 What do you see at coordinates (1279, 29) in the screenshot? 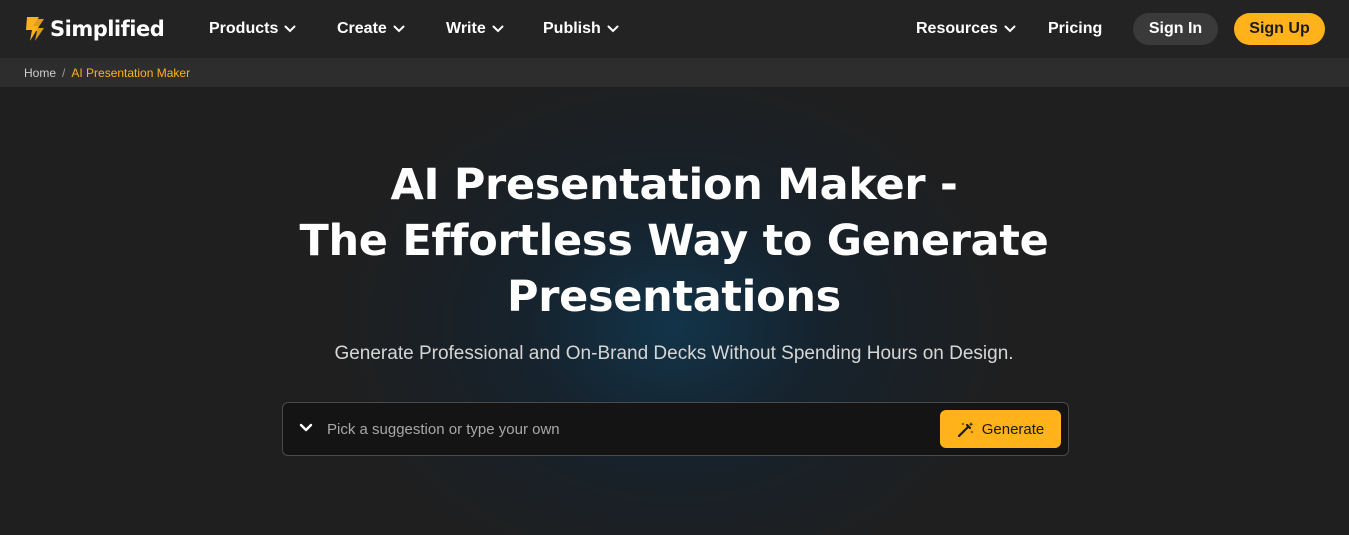
I see `sign-up-button: Sign Up` at bounding box center [1279, 29].